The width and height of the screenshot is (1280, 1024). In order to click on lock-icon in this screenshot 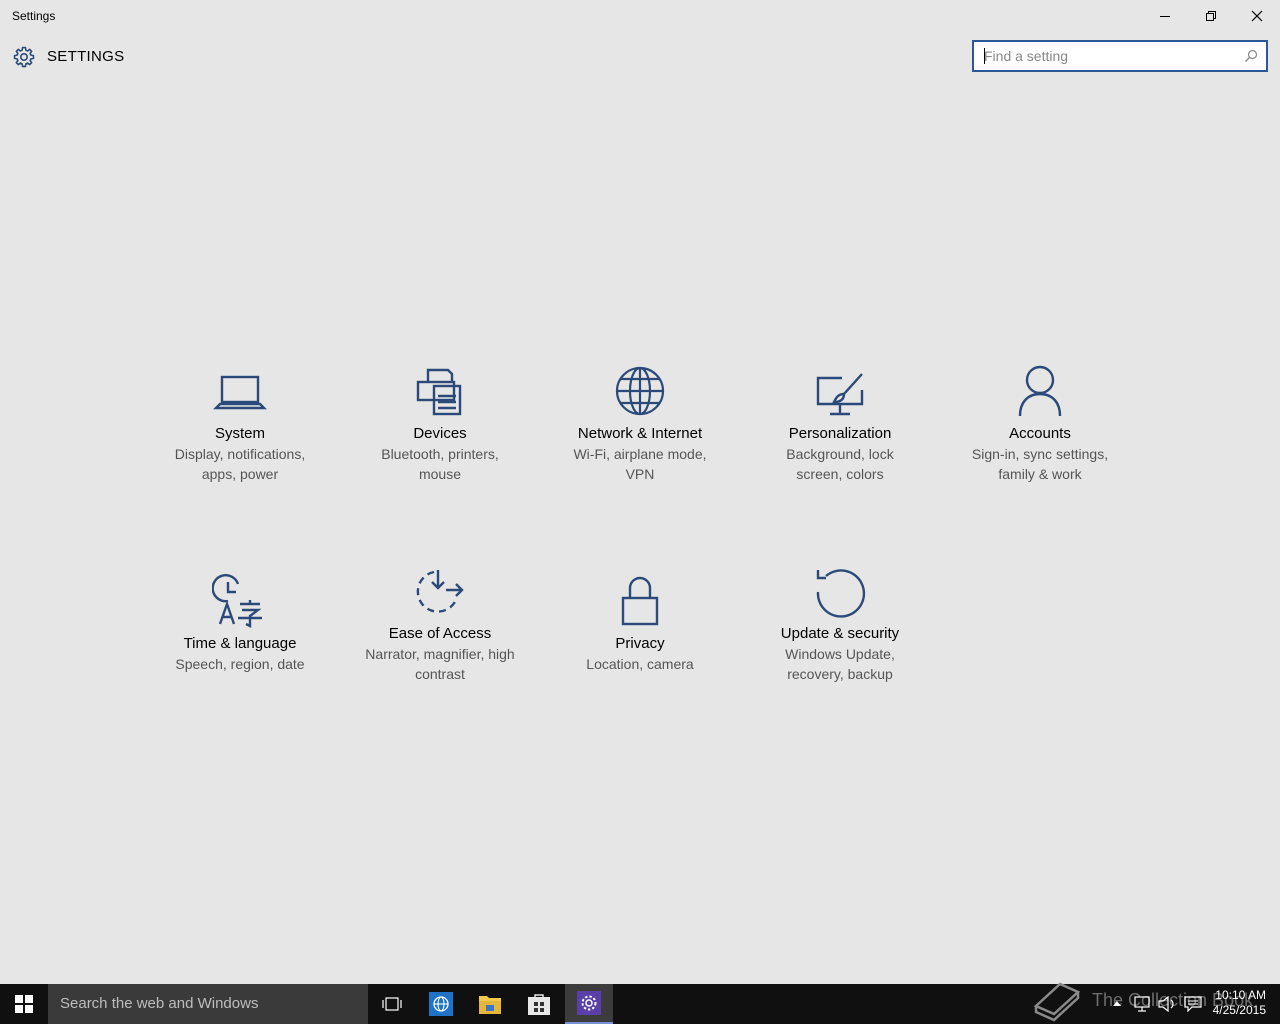, I will do `click(640, 601)`.